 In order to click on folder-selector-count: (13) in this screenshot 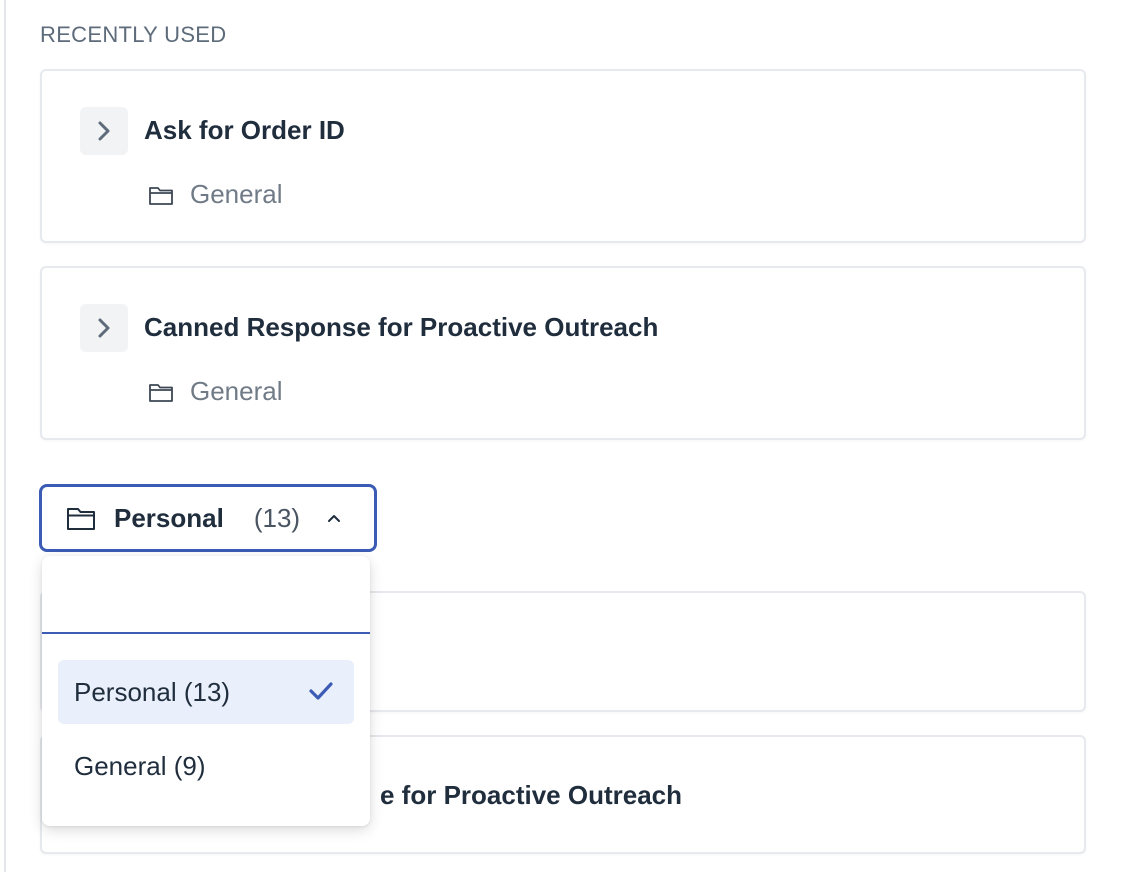, I will do `click(277, 517)`.